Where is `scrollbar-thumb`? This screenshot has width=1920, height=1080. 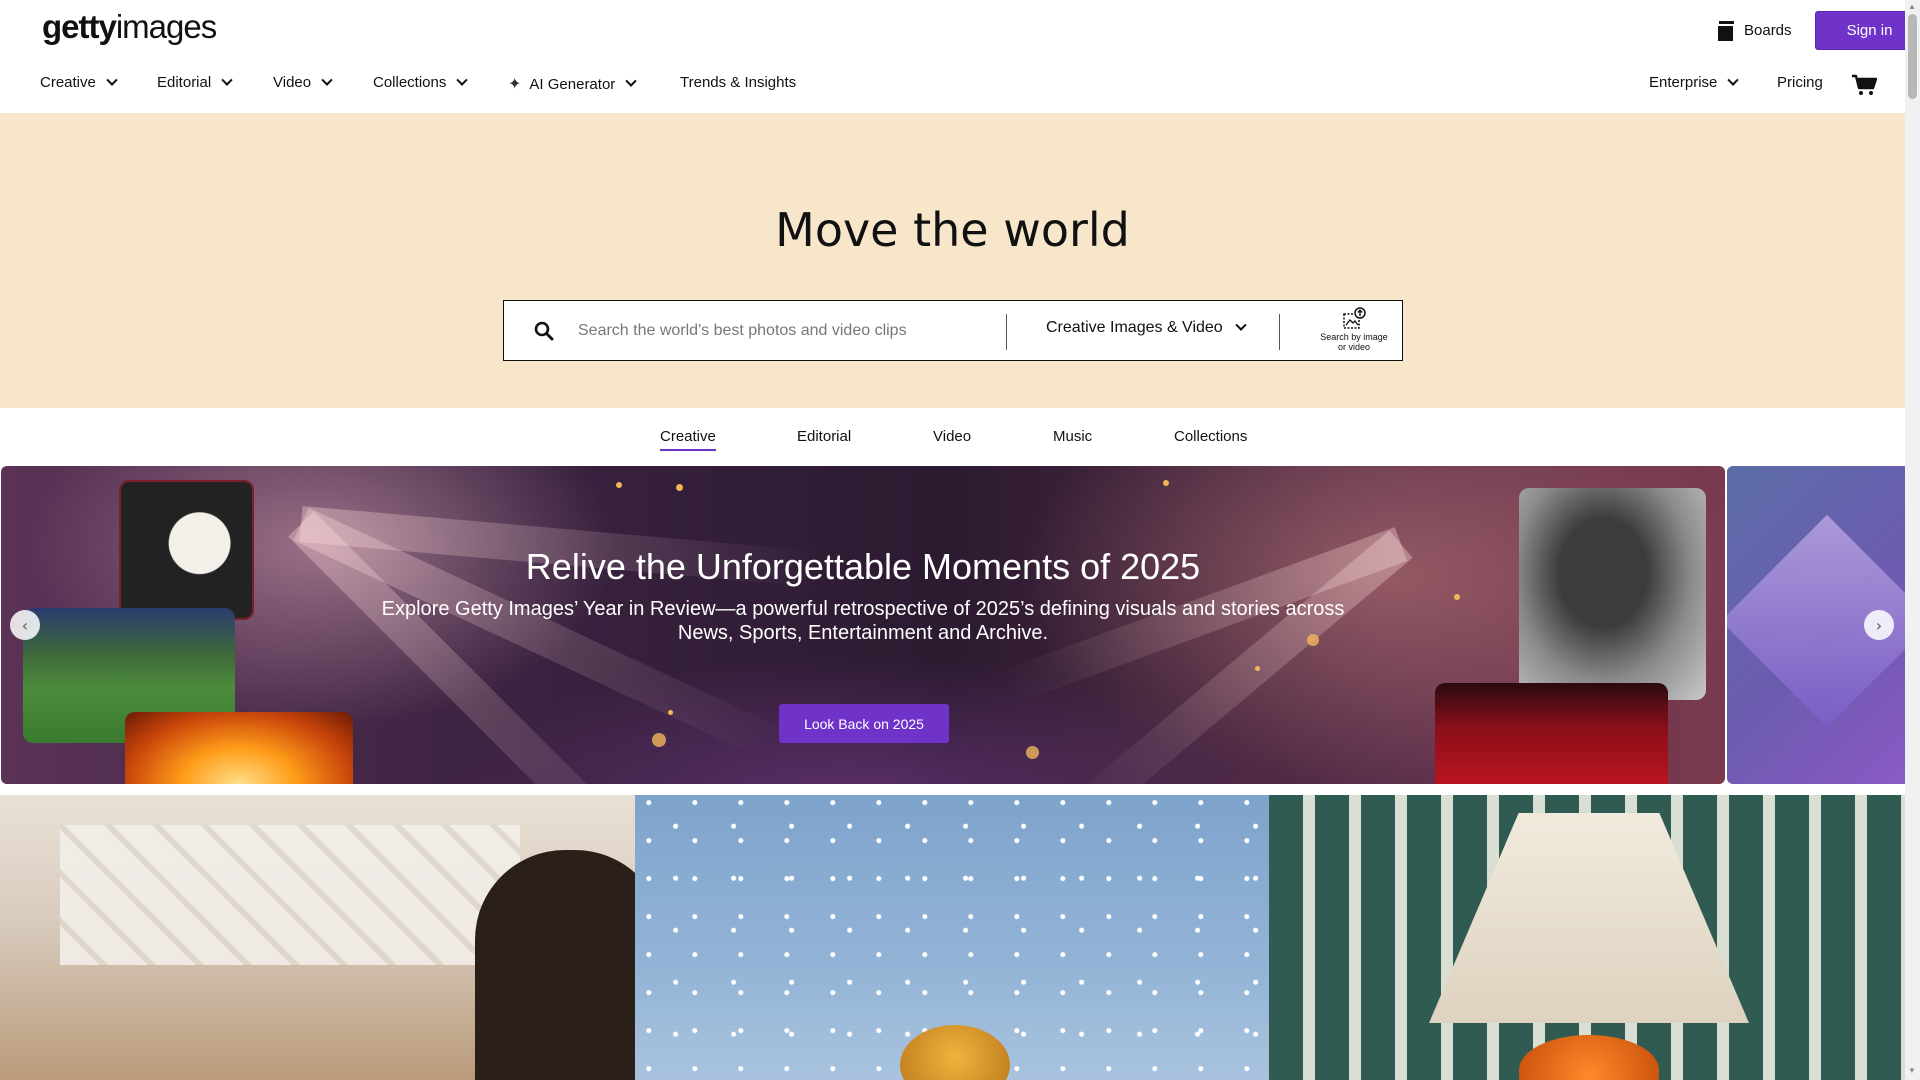 scrollbar-thumb is located at coordinates (1912, 56).